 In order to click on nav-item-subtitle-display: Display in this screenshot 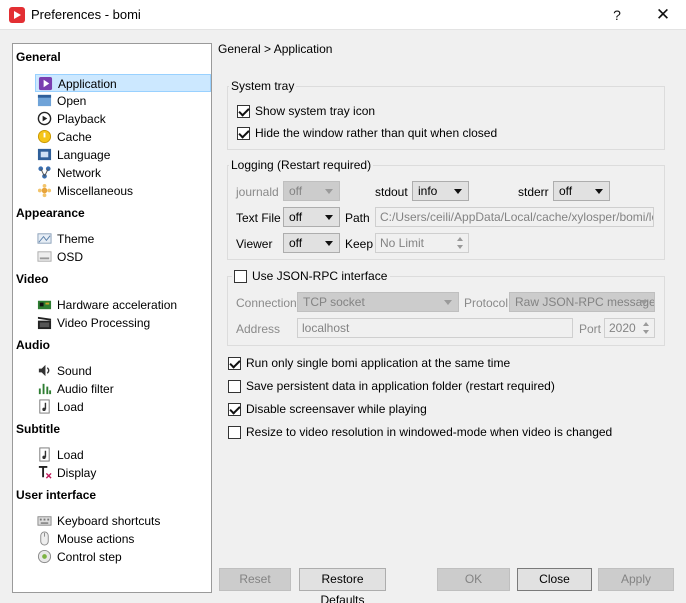, I will do `click(123, 473)`.